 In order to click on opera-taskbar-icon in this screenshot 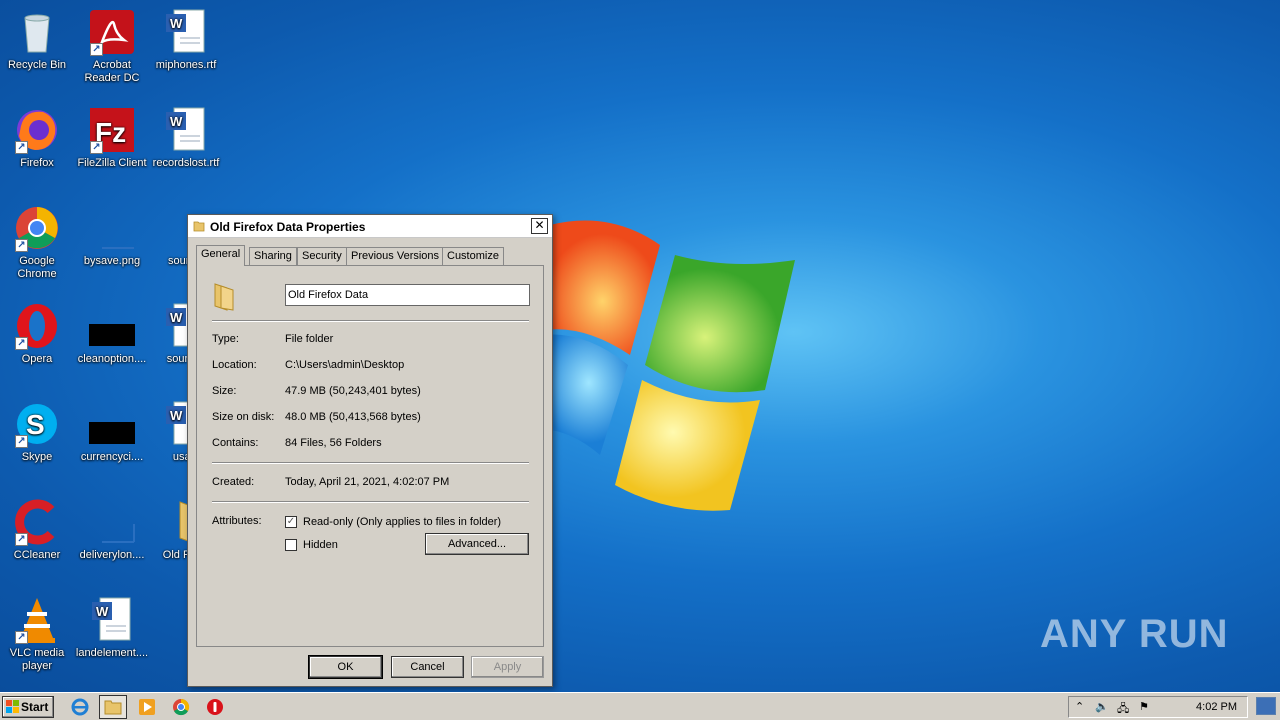, I will do `click(215, 707)`.